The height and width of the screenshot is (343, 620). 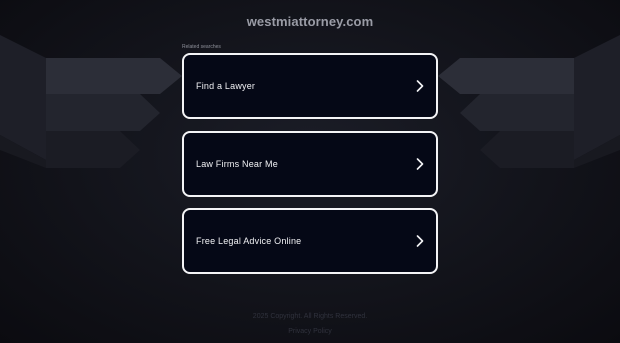 I want to click on search-link-law-firms-near-me: Law Firms Near Me, so click(x=310, y=164).